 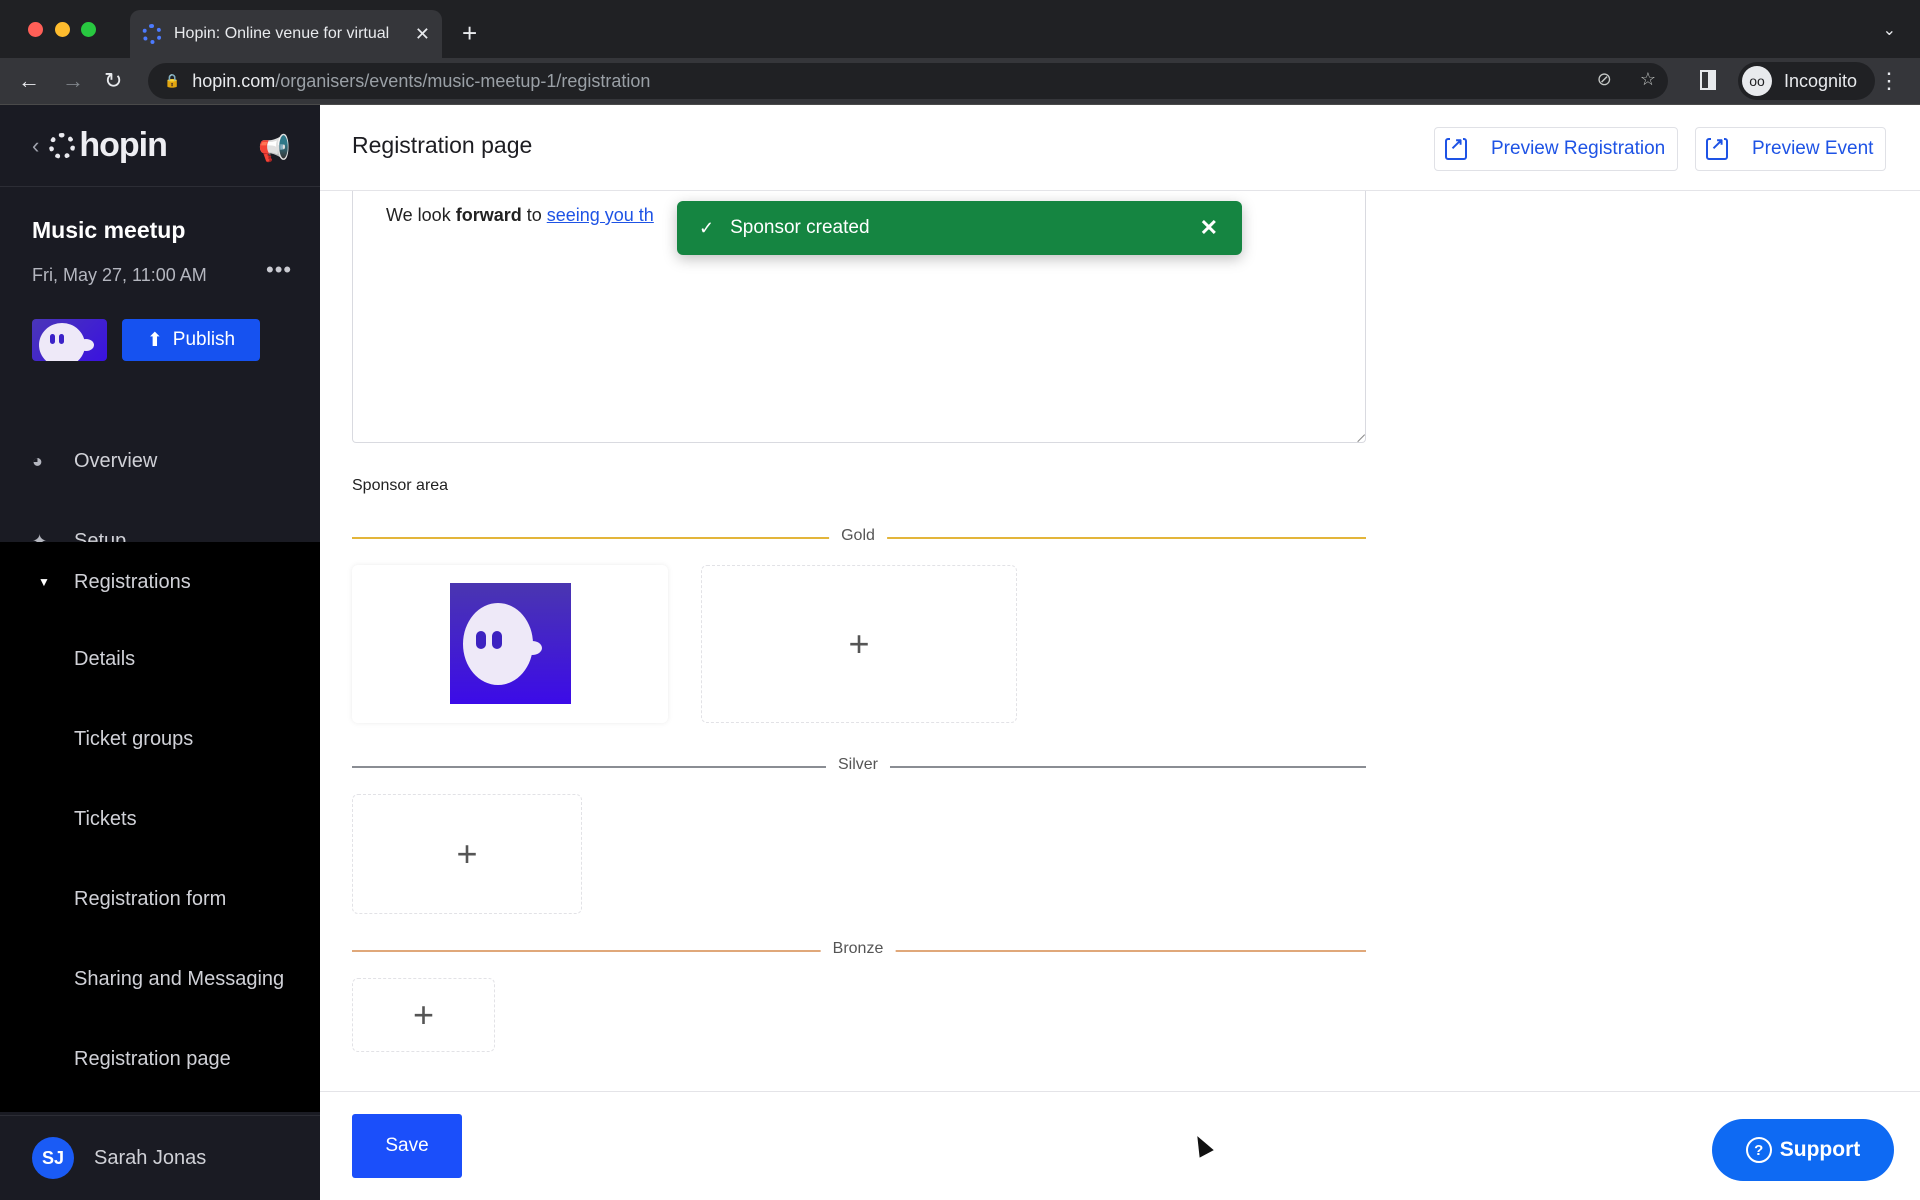 I want to click on preview-registration-label: Preview Registration, so click(x=1578, y=148).